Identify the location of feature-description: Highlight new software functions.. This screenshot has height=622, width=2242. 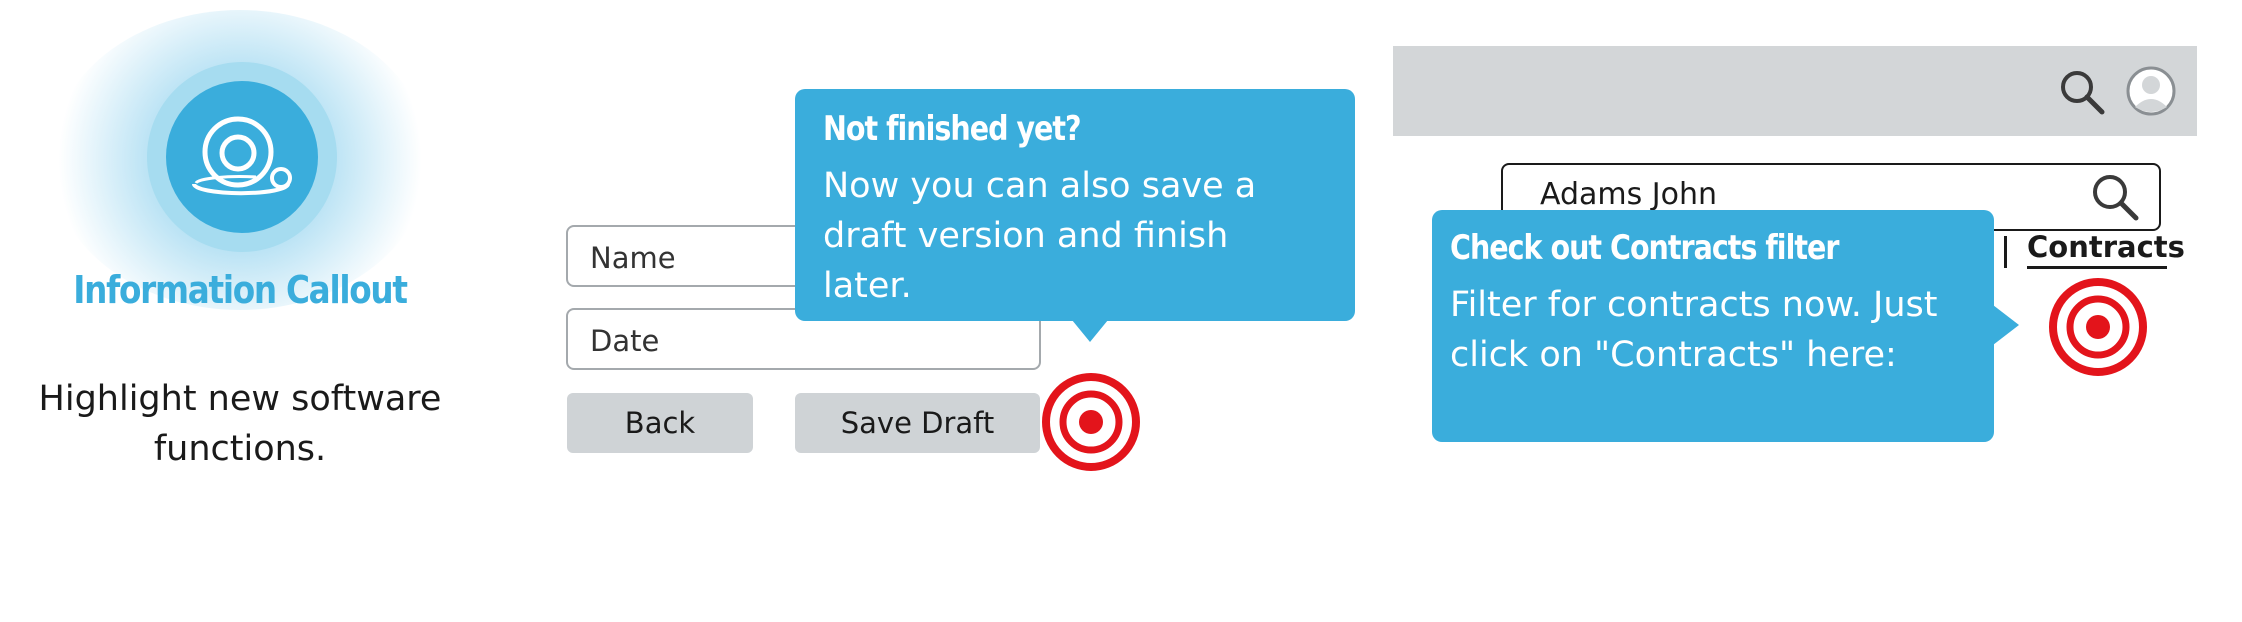
(240, 424).